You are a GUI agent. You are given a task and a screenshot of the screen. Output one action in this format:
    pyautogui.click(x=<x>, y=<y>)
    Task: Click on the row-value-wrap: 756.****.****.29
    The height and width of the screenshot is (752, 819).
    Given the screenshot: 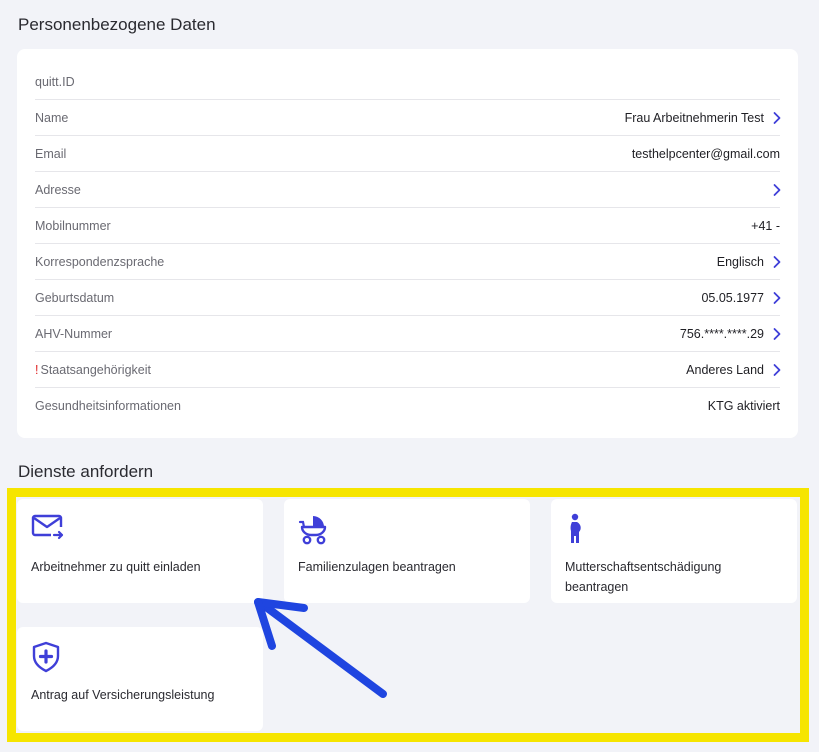 What is the action you would take?
    pyautogui.click(x=730, y=333)
    